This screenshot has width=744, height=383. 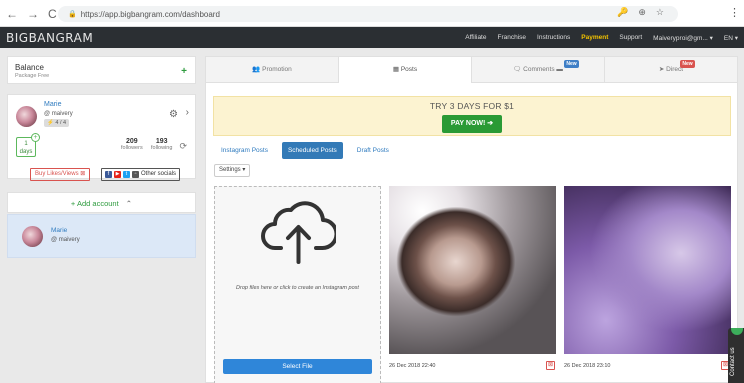 I want to click on add-days-icon: +, so click(x=35, y=137).